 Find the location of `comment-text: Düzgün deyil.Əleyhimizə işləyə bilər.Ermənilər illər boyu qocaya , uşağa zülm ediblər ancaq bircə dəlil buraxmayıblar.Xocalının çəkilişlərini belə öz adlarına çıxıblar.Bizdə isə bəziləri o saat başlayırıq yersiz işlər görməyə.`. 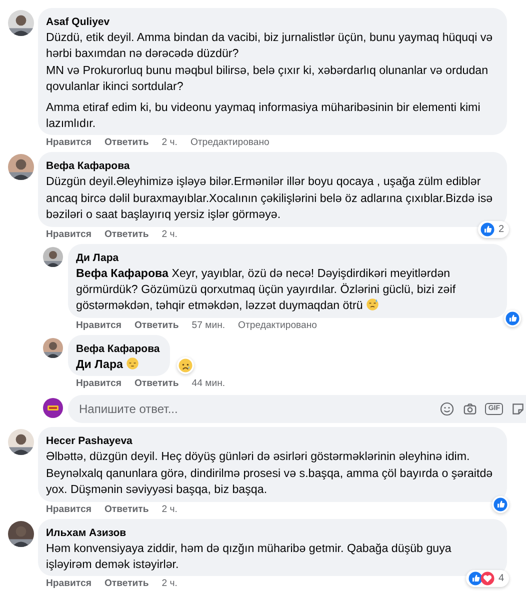

comment-text: Düzgün deyil.Əleyhimizə işləyə bilər.Ermənilər illər boyu qocaya , uşağa zülm ediblər ancaq bircə dəlil buraxmayıblar.Xocalının çəkilişlərini belə öz adlarına çıxıblar.Bizdə isə bəziləri o saat başlayırıq yersiz işlər görməyə. is located at coordinates (270, 199).